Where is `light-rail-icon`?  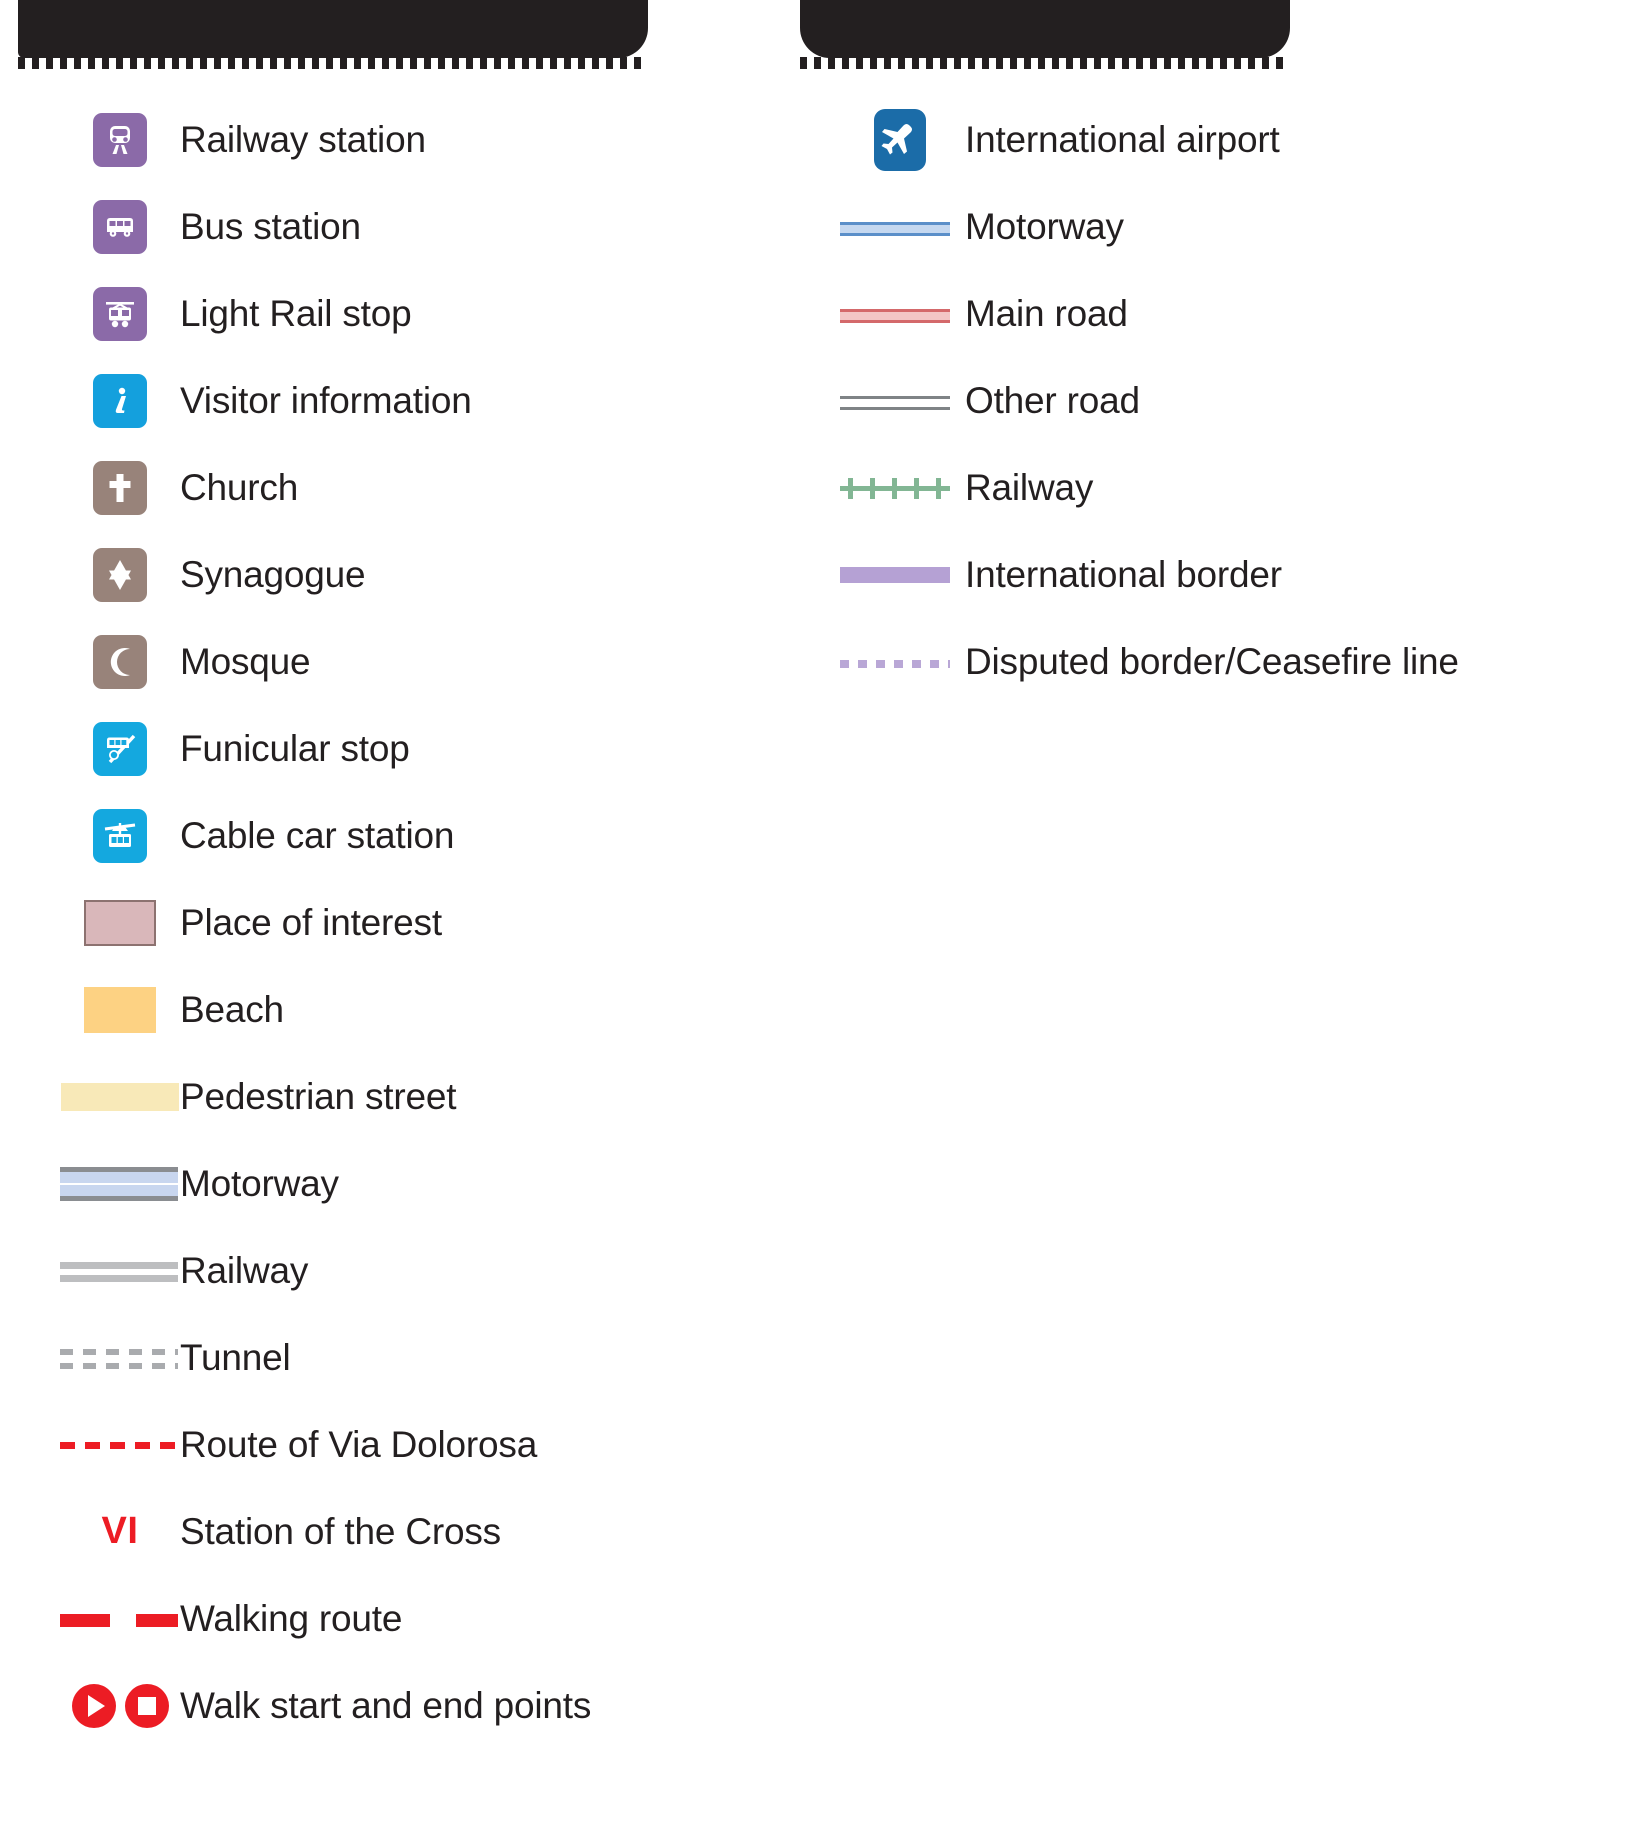
light-rail-icon is located at coordinates (120, 313).